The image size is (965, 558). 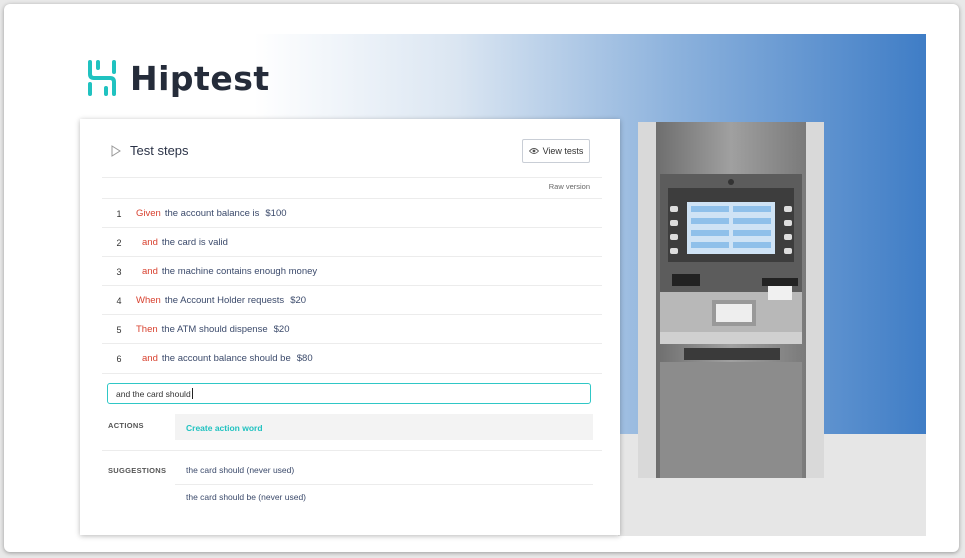 I want to click on text-cursor, so click(x=192, y=393).